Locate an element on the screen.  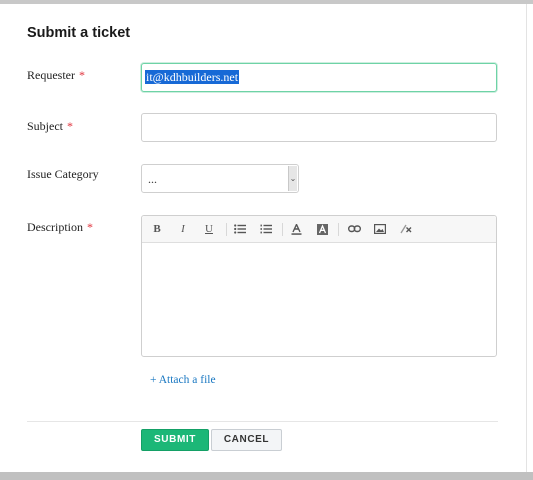
background-color-icon is located at coordinates (322, 229).